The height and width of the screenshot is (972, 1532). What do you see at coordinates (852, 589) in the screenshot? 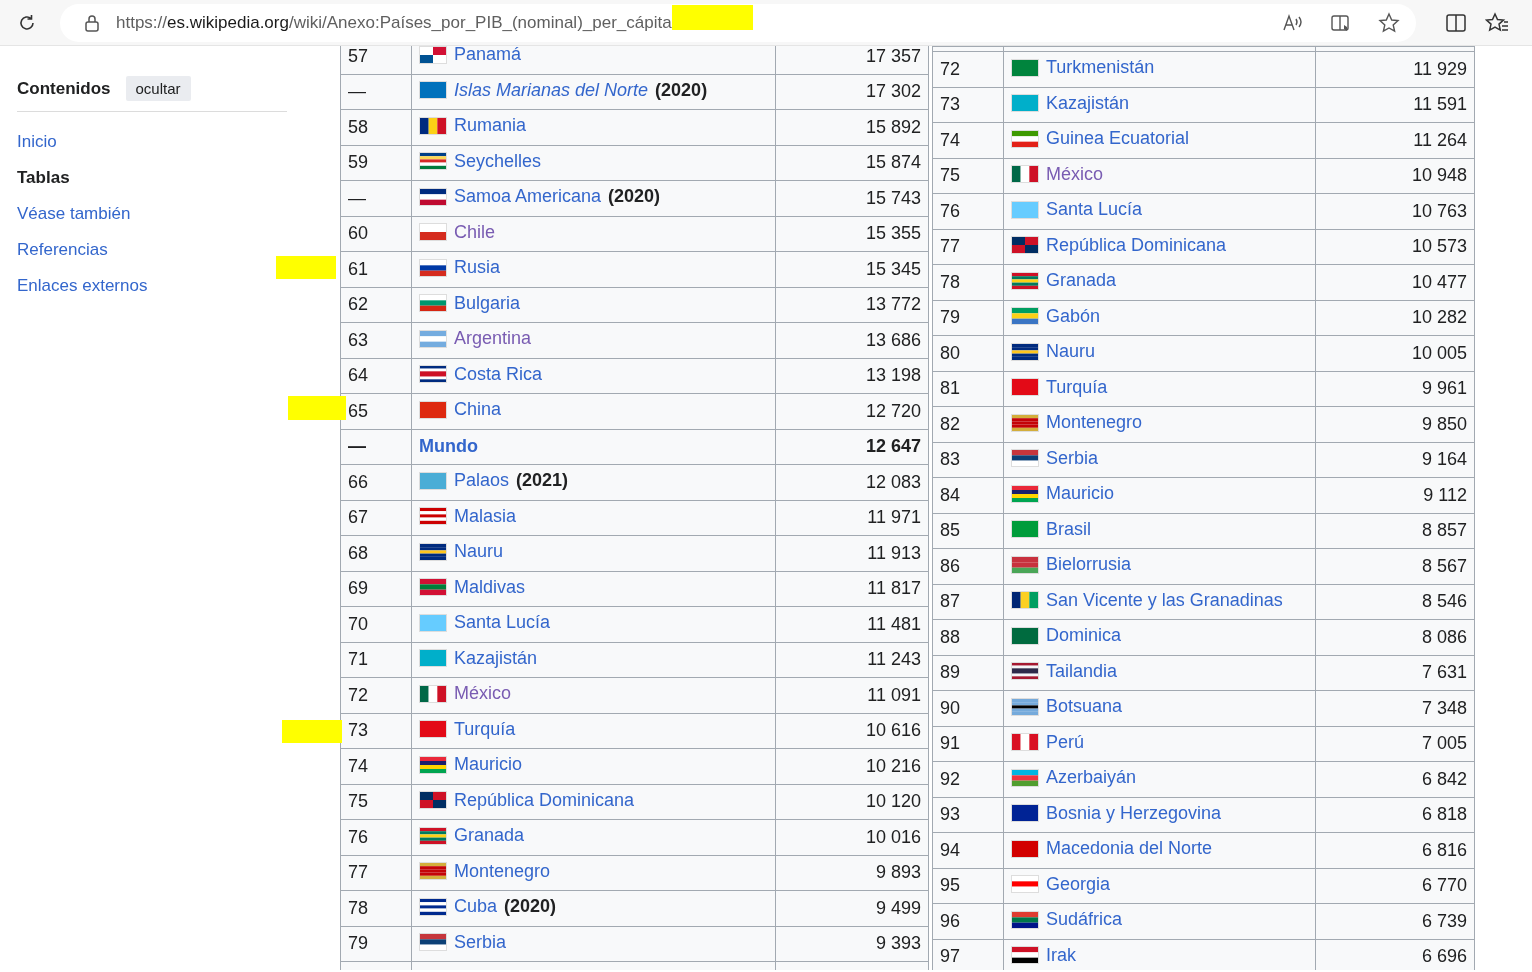
I see `gdp-cell: 11 817` at bounding box center [852, 589].